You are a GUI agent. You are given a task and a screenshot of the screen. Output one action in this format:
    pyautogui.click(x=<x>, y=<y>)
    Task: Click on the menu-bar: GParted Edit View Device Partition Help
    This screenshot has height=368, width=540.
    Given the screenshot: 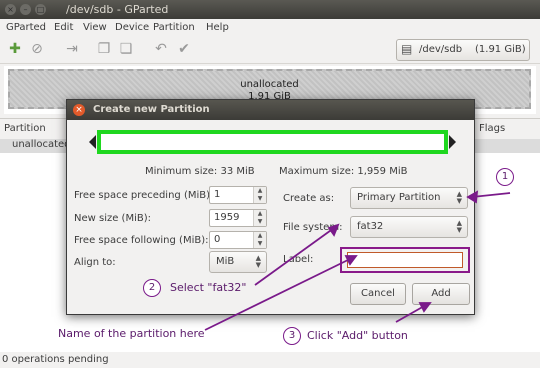 What is the action you would take?
    pyautogui.click(x=270, y=28)
    